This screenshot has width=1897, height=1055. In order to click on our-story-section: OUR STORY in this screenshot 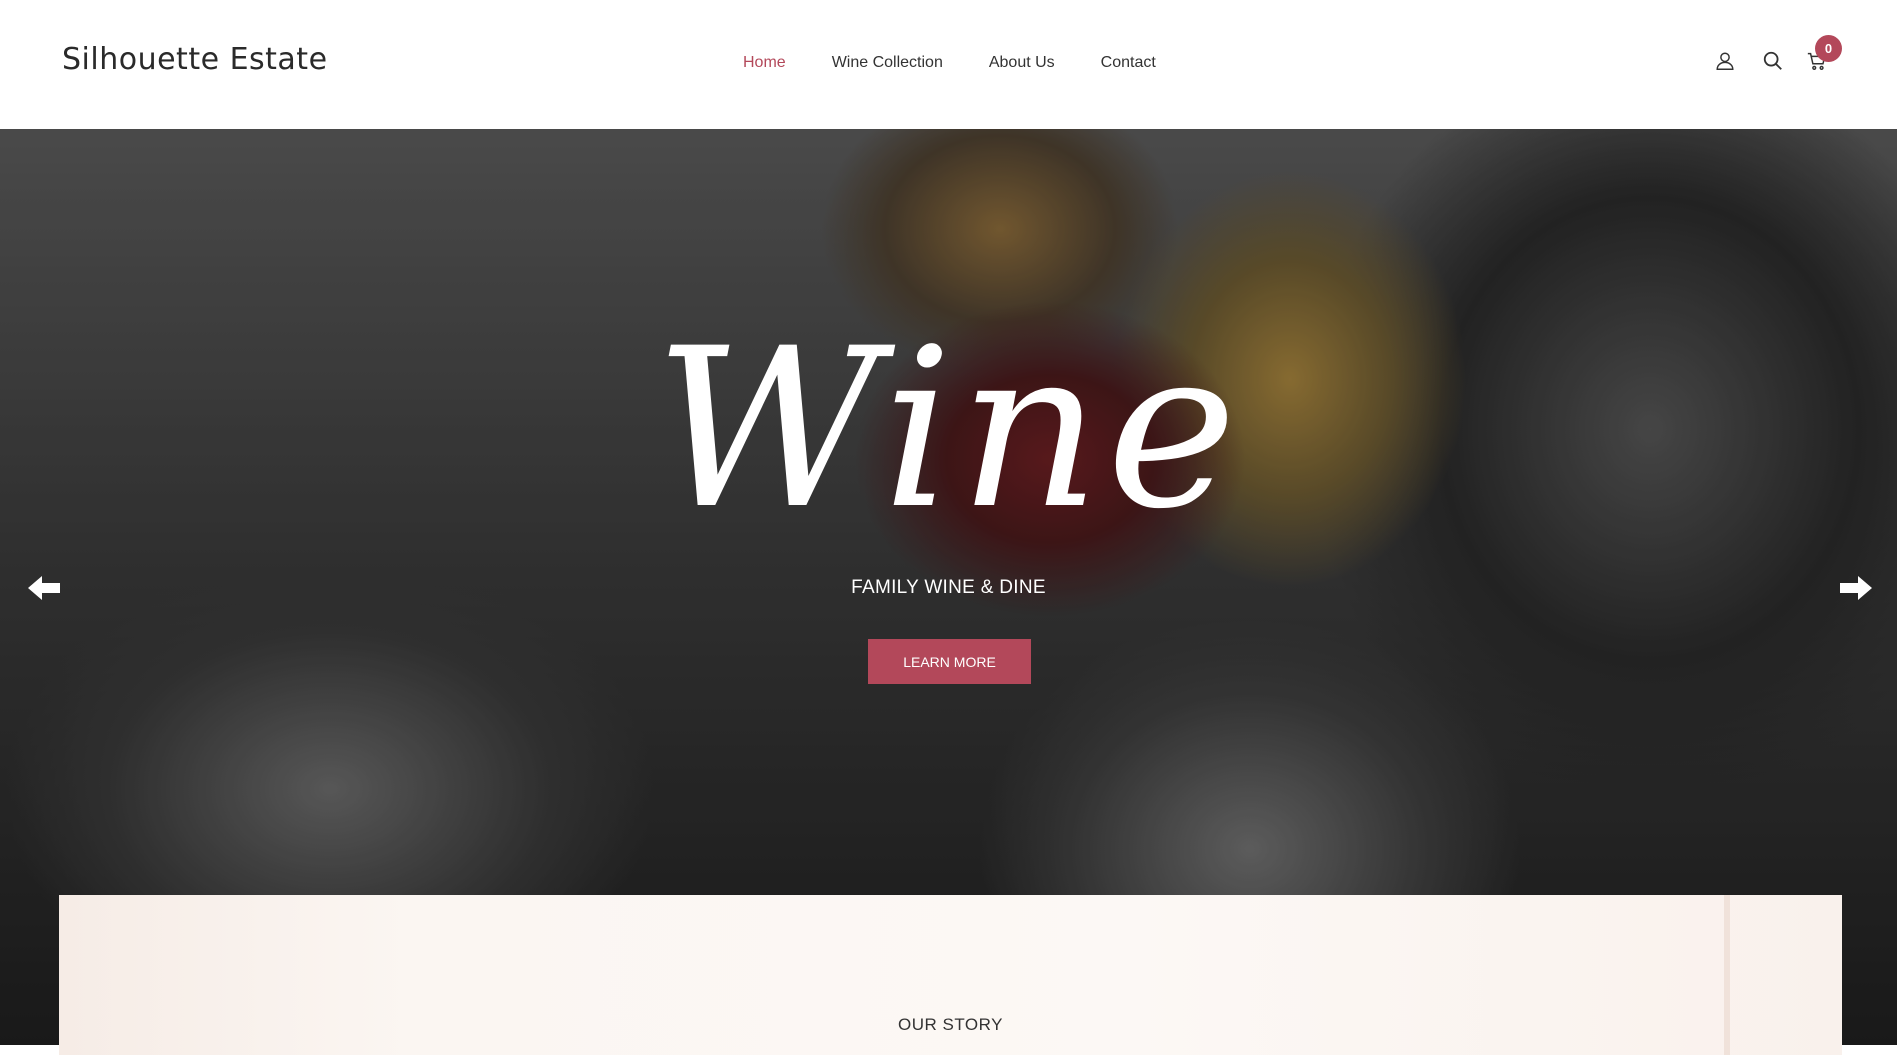, I will do `click(950, 975)`.